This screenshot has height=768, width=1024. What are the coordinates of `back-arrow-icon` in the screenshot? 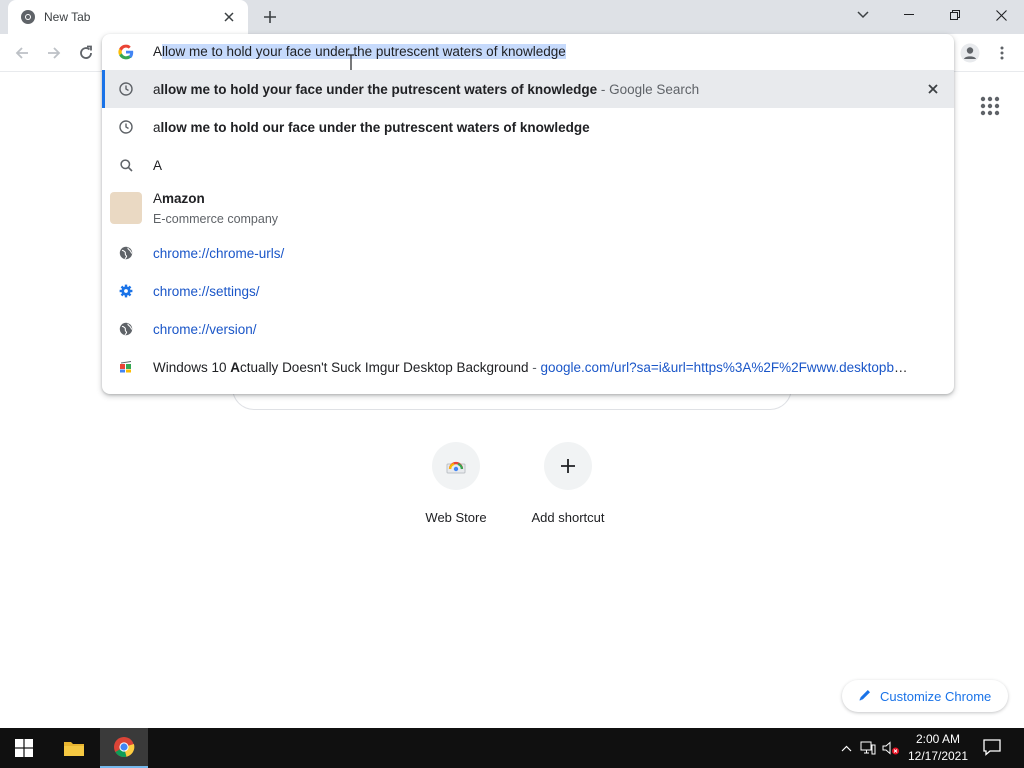 It's located at (22, 53).